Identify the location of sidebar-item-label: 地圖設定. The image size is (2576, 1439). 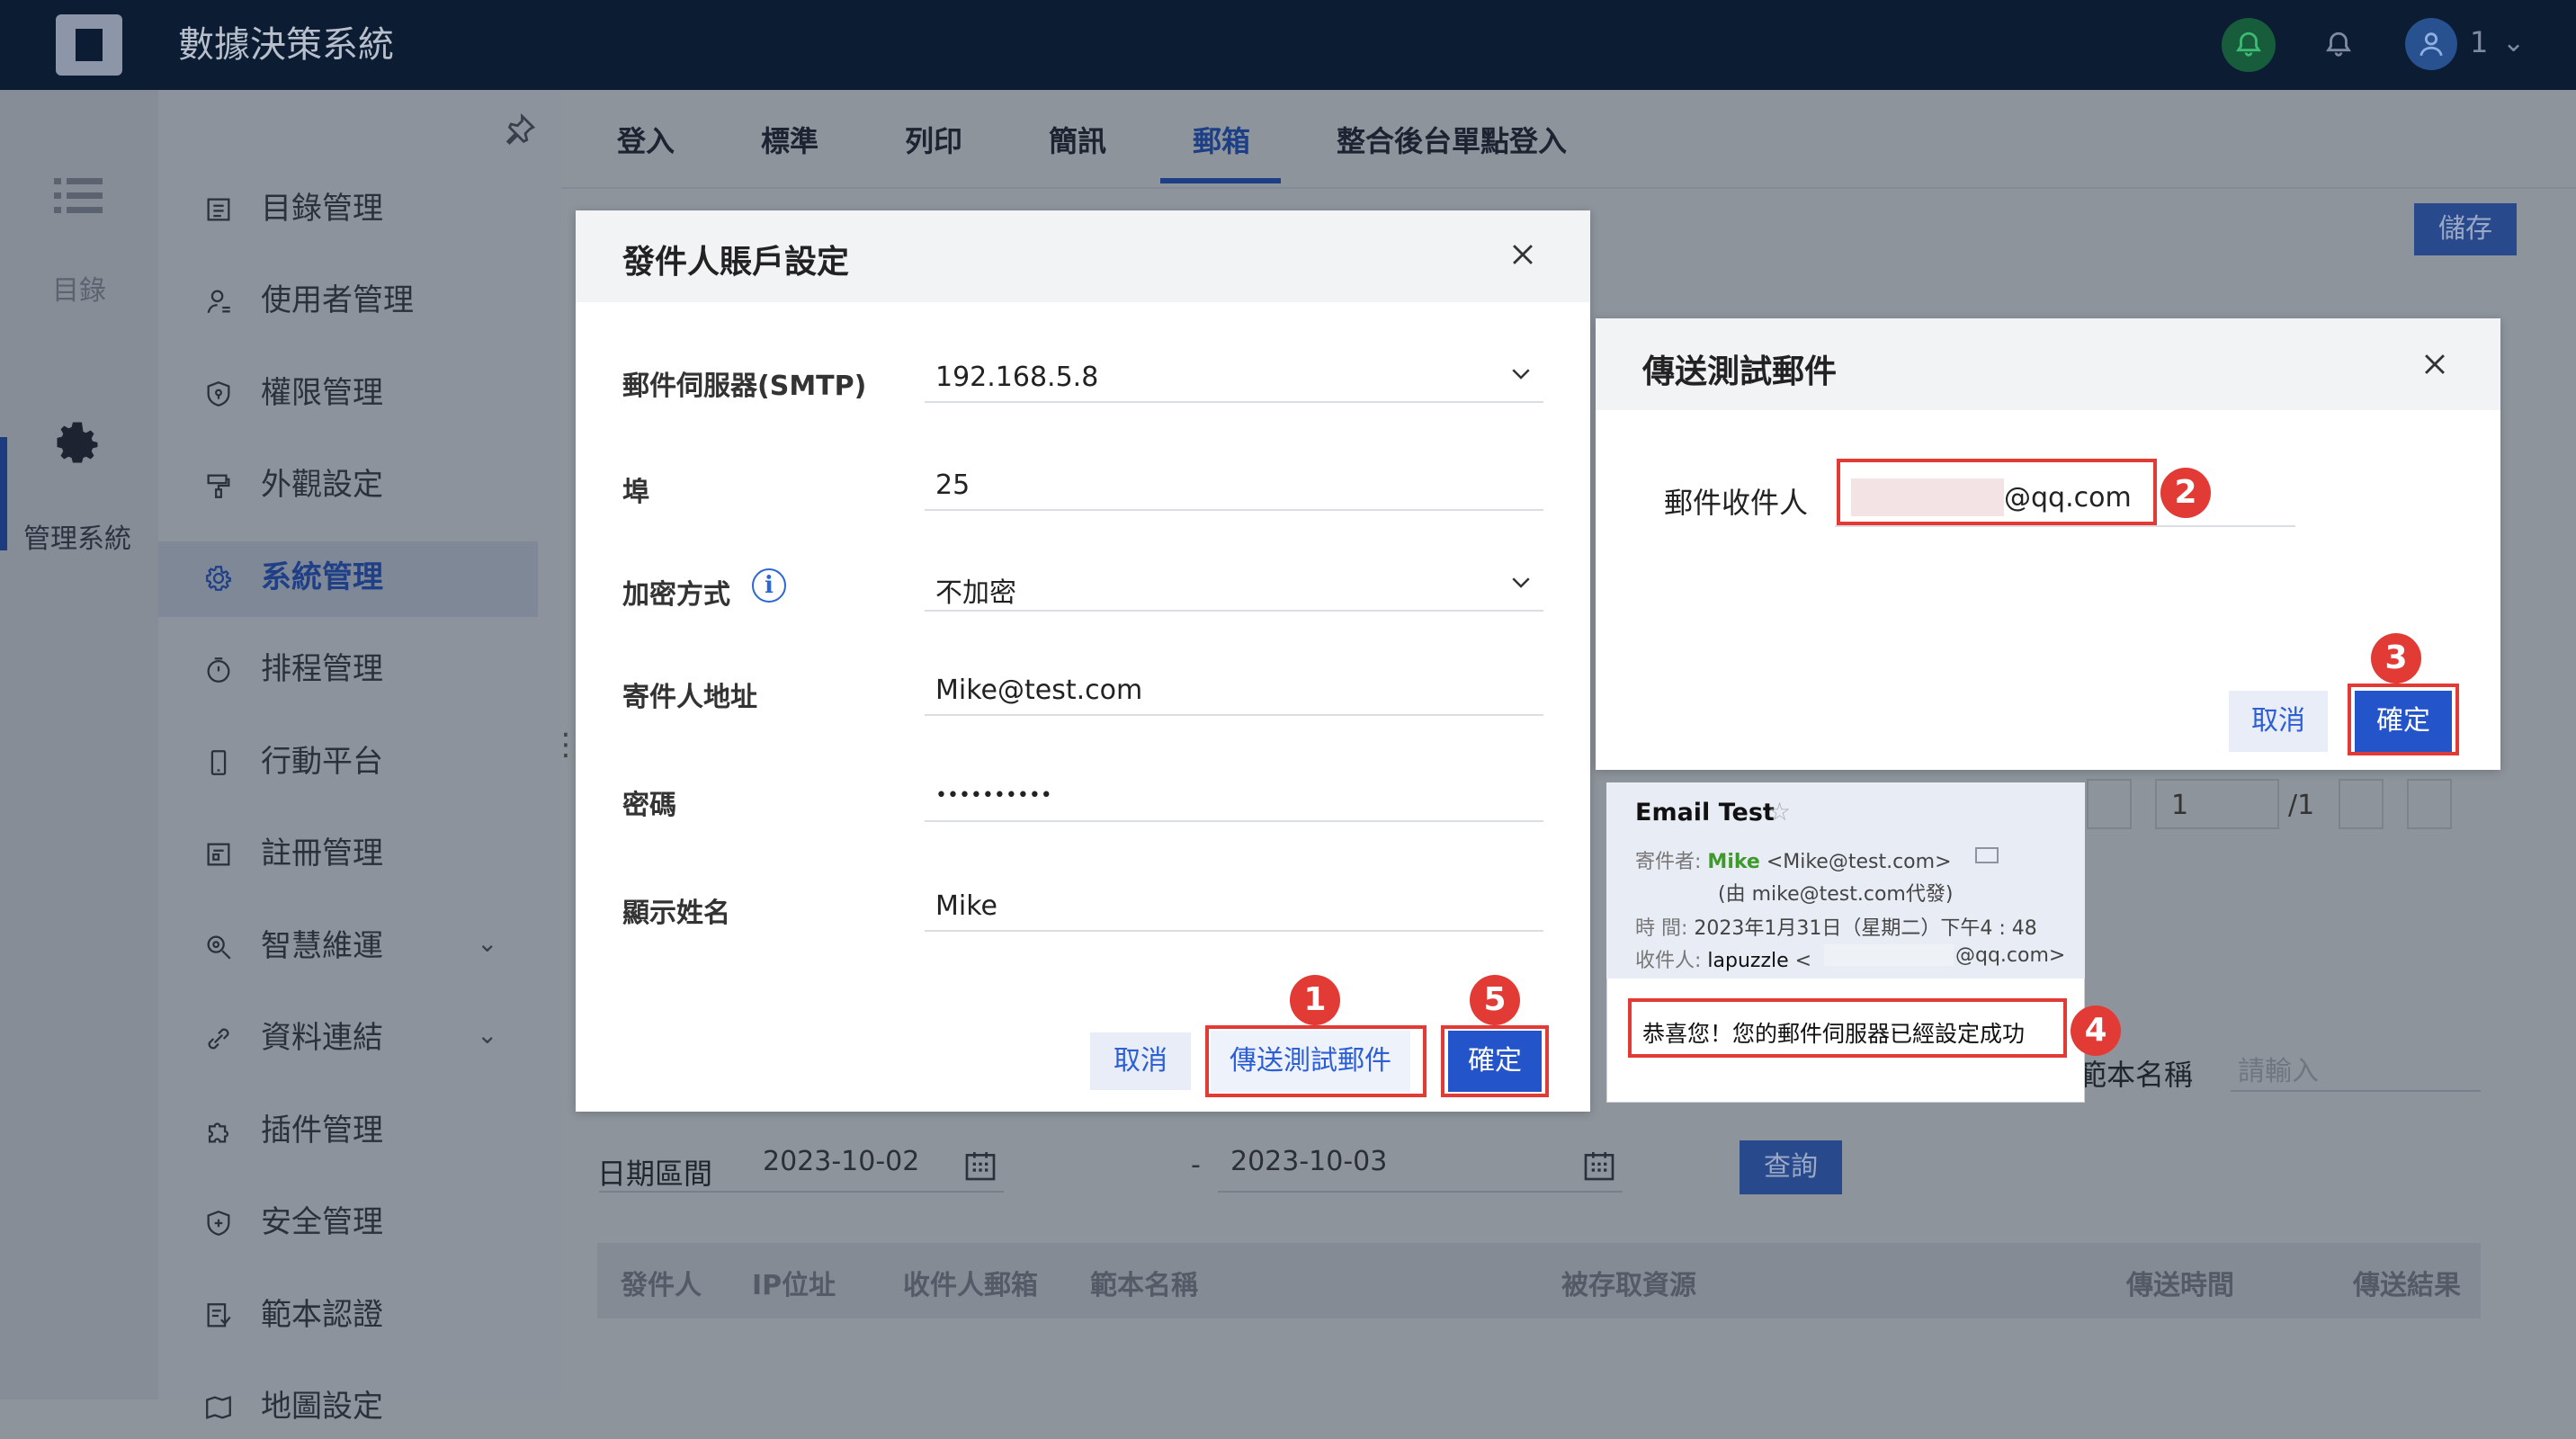
(322, 1407).